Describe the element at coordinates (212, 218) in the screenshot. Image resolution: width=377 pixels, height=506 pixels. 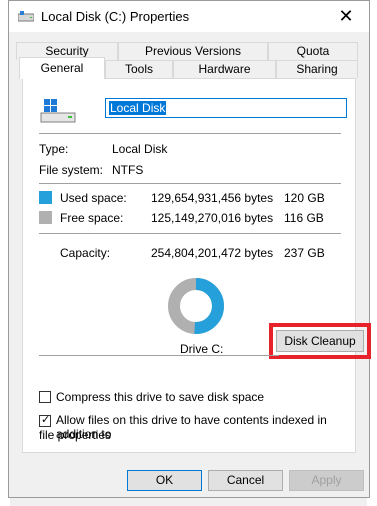
I see `free-space-bytes: 125,149,270,016 bytes` at that location.